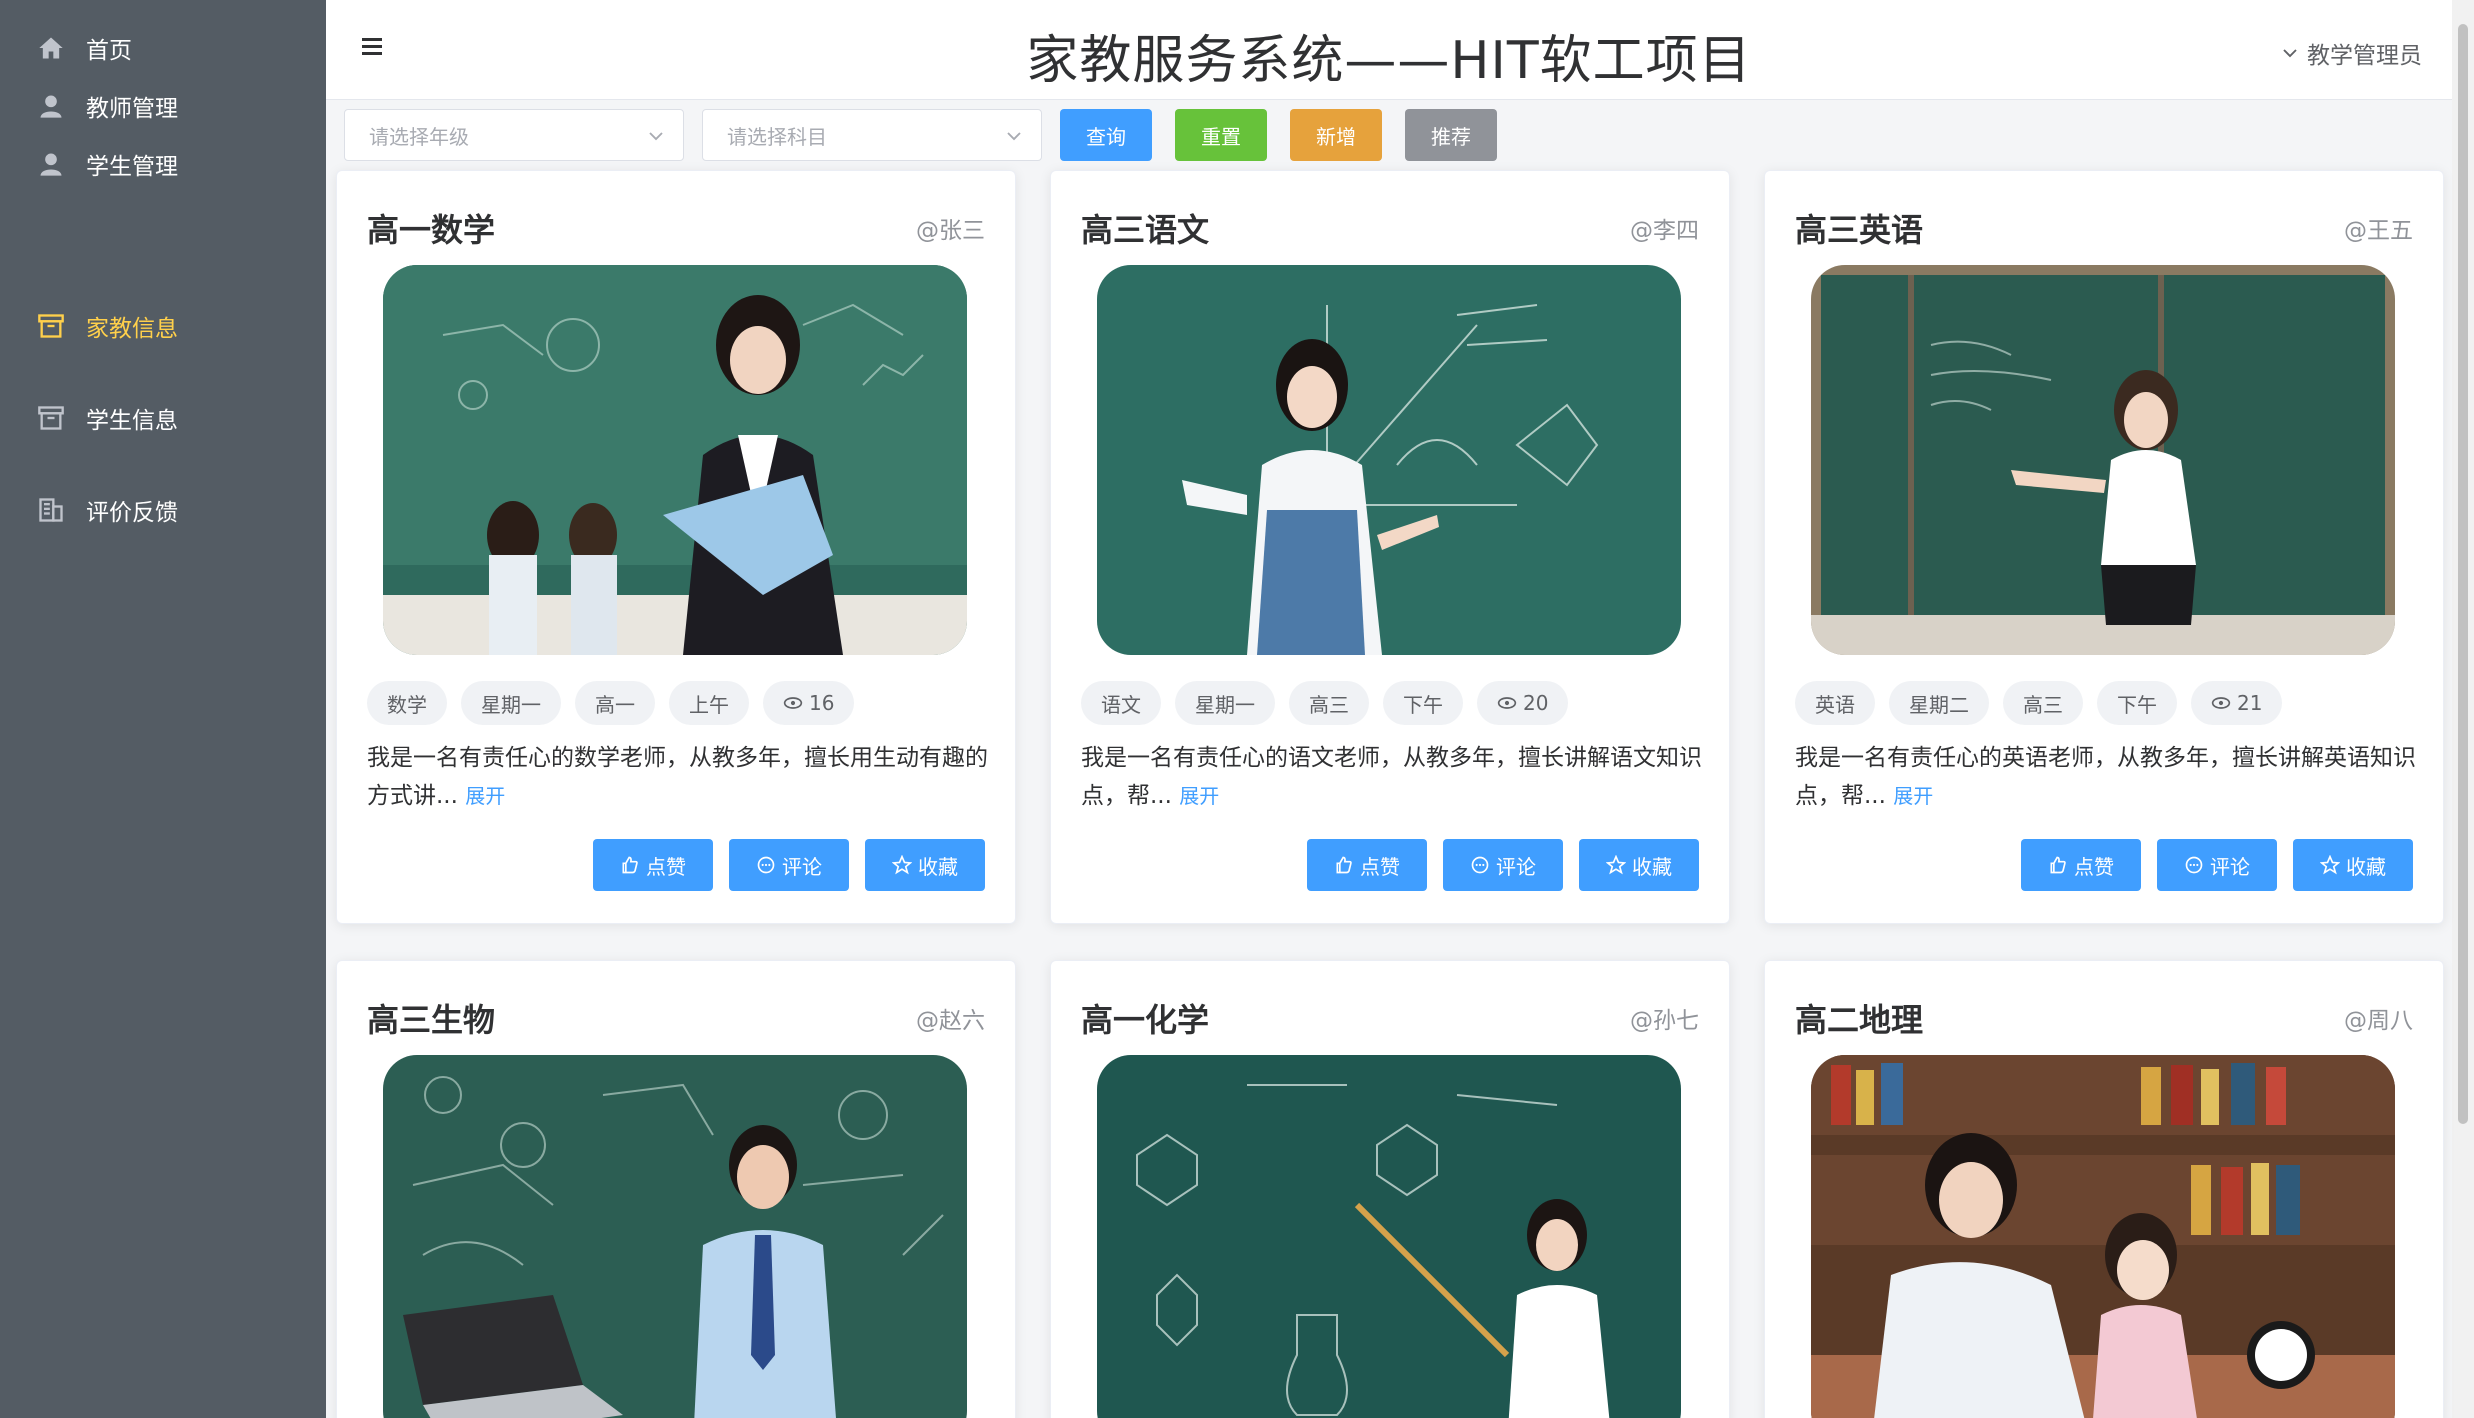  What do you see at coordinates (132, 329) in the screenshot?
I see `sidebar-item-label: 家教信息` at bounding box center [132, 329].